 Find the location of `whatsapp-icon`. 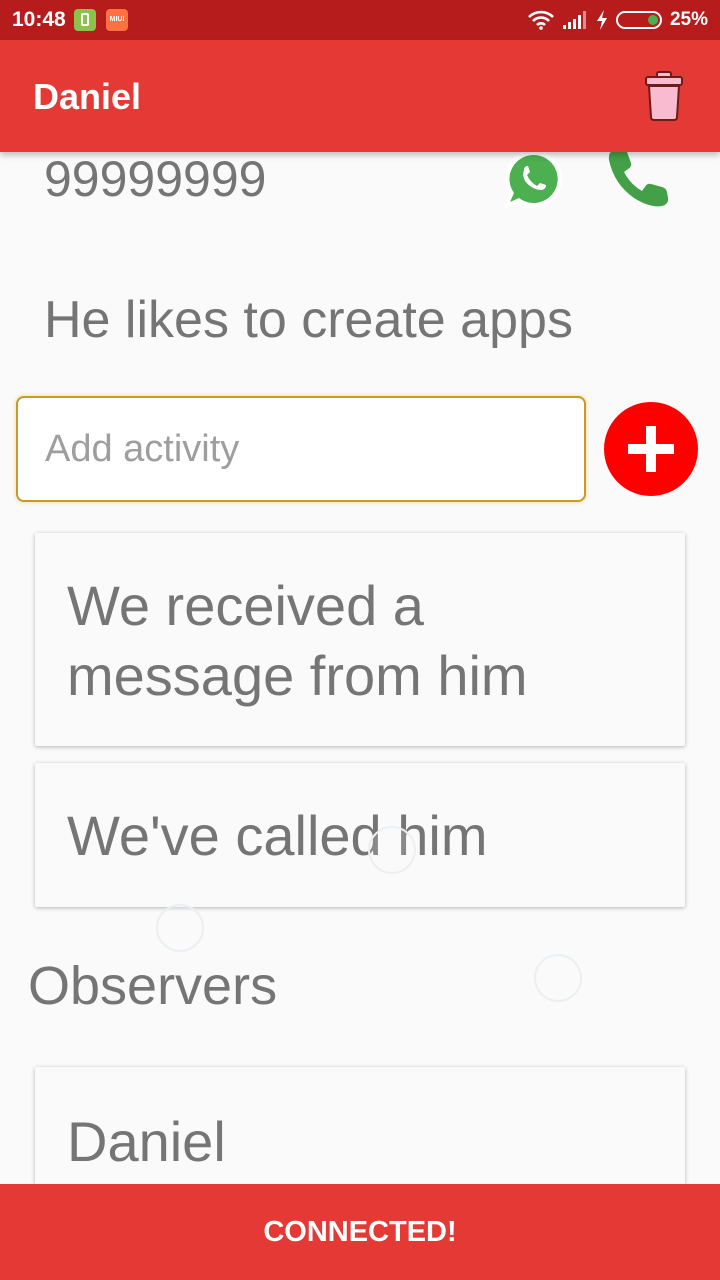

whatsapp-icon is located at coordinates (534, 180).